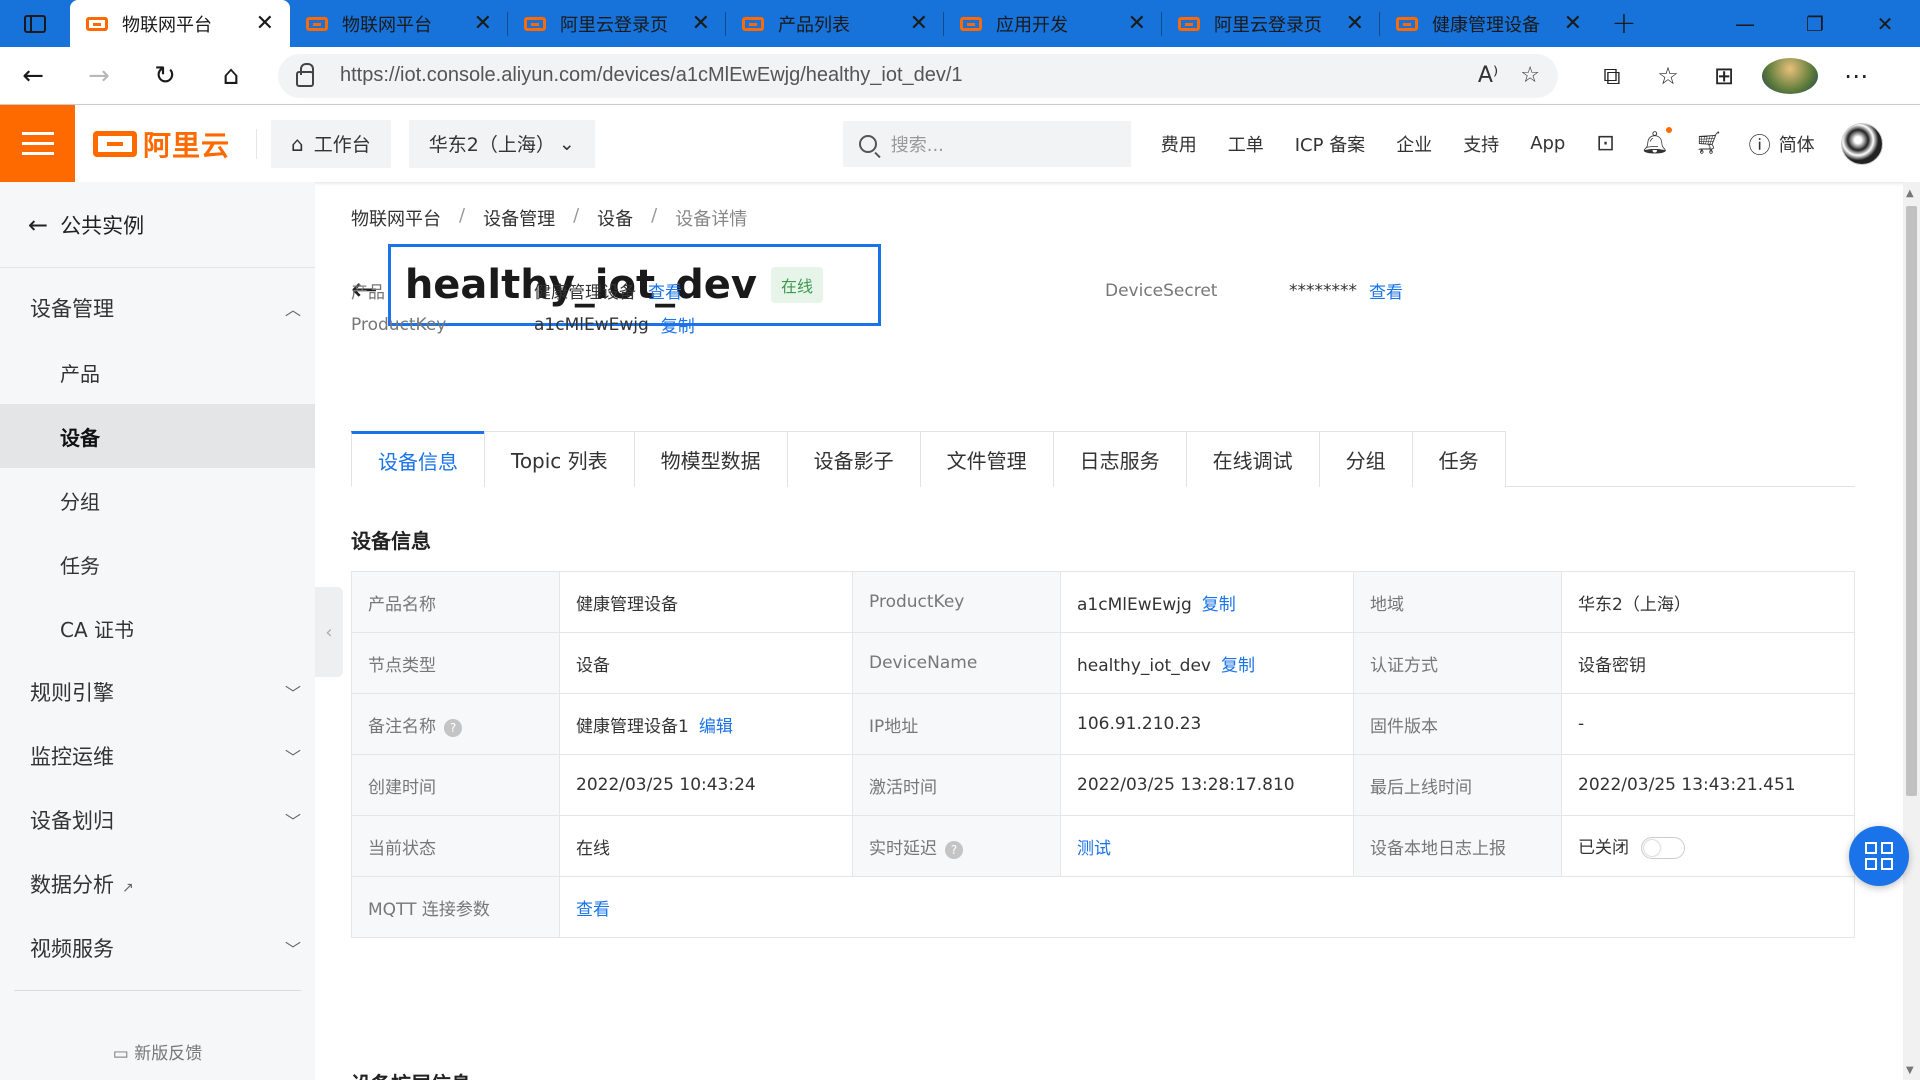  What do you see at coordinates (1246, 144) in the screenshot?
I see `nav-link-tickets: 工单` at bounding box center [1246, 144].